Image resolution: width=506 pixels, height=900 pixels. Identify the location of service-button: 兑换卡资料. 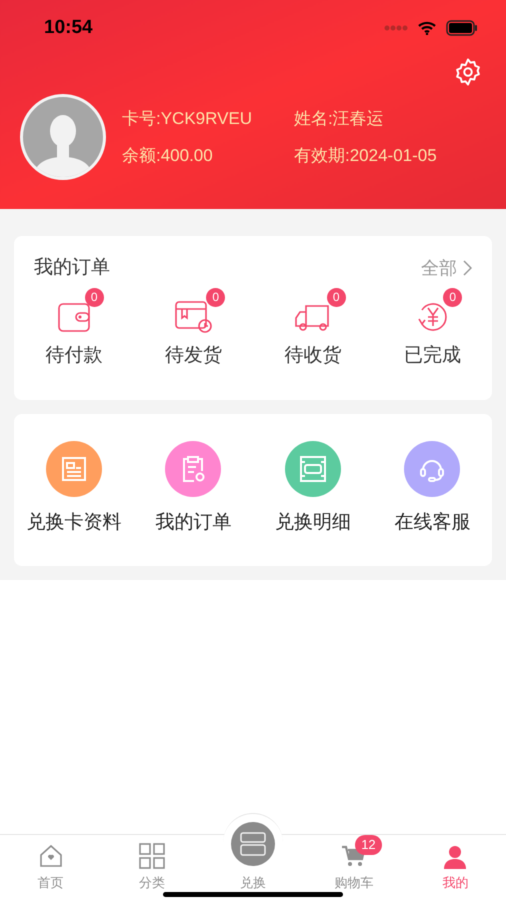
(74, 489).